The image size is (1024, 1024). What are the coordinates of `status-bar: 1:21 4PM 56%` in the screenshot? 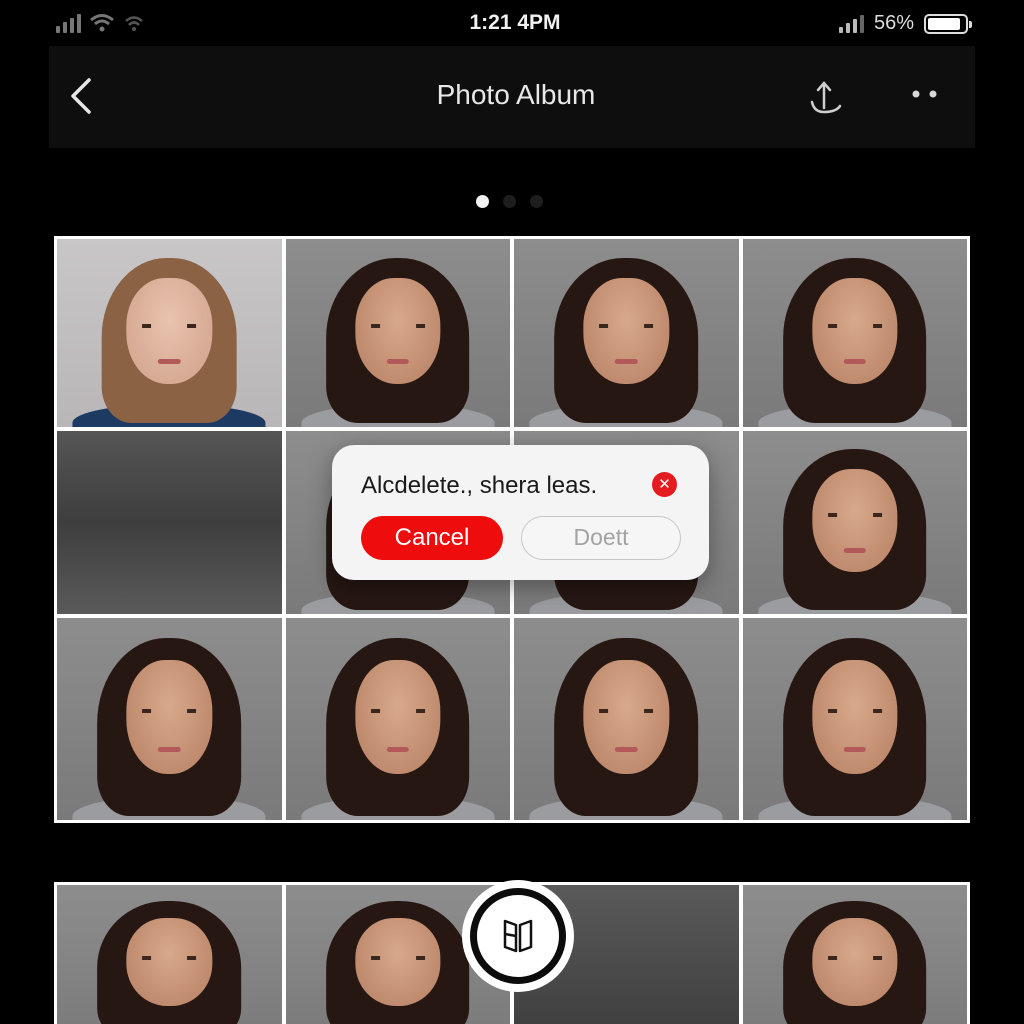 It's located at (512, 23).